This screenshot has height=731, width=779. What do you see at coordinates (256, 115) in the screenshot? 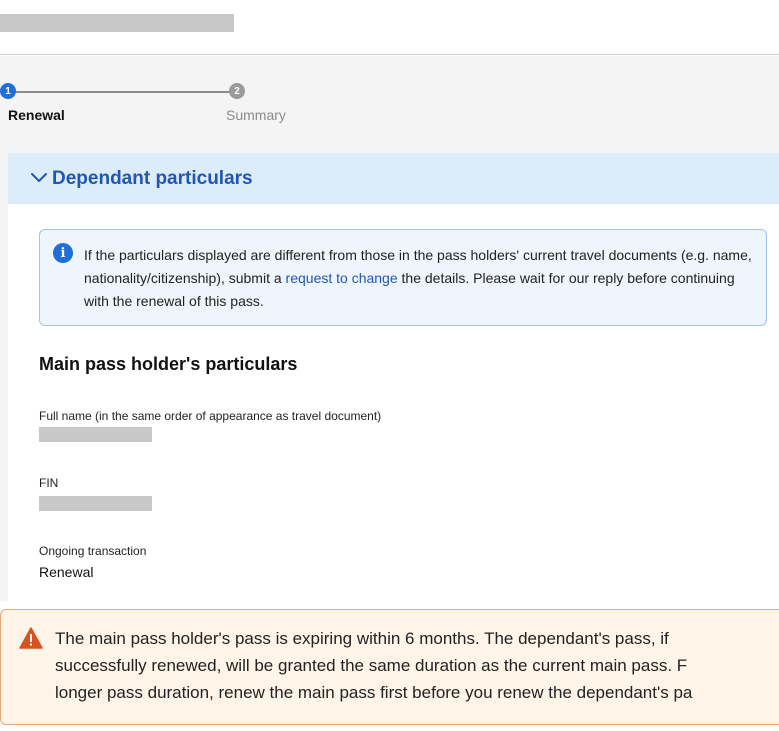
I see `step-2-label: Summary` at bounding box center [256, 115].